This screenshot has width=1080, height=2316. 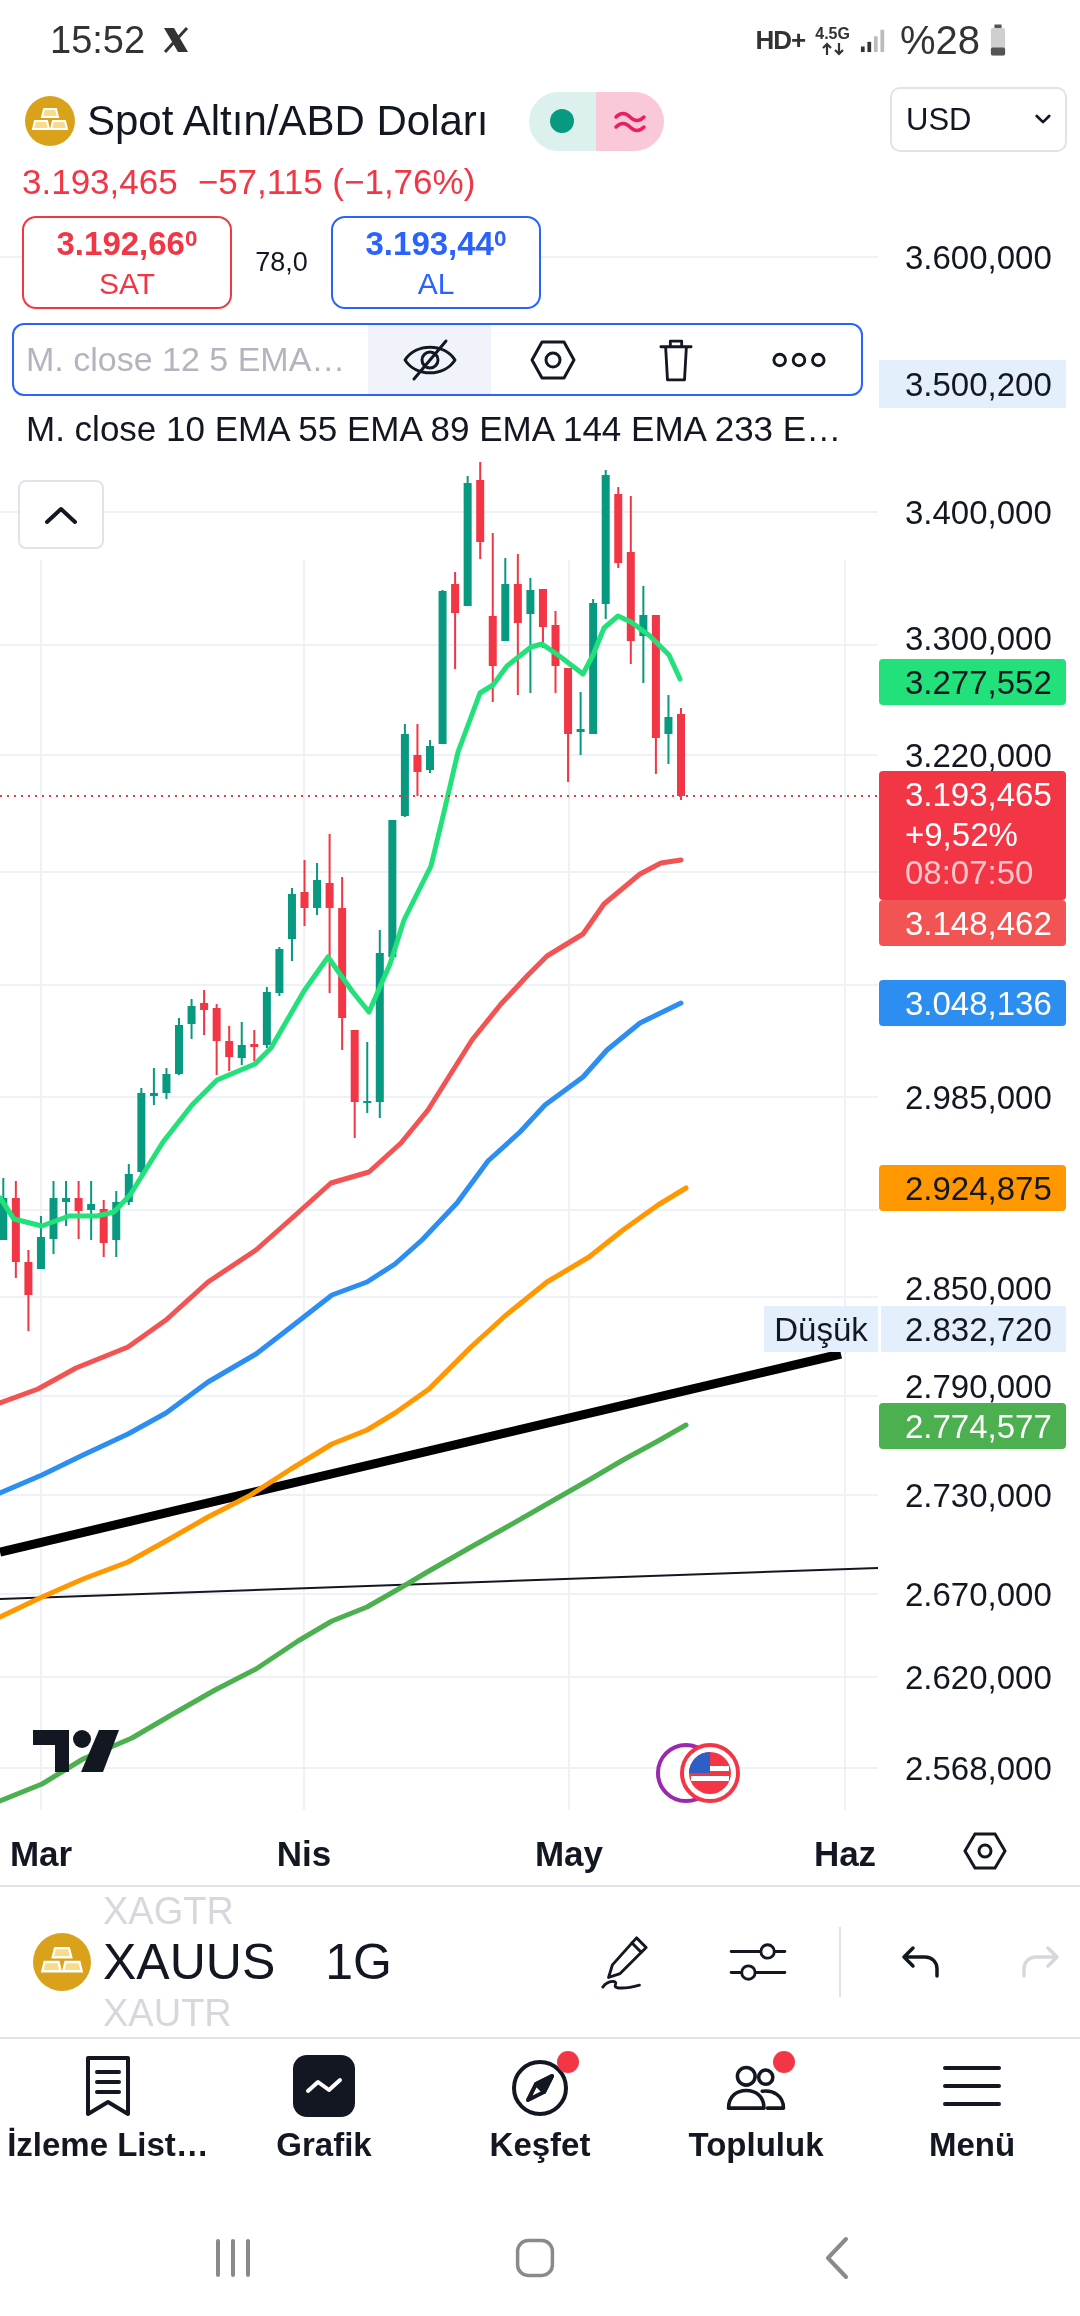 I want to click on time-label: May, so click(x=569, y=1853).